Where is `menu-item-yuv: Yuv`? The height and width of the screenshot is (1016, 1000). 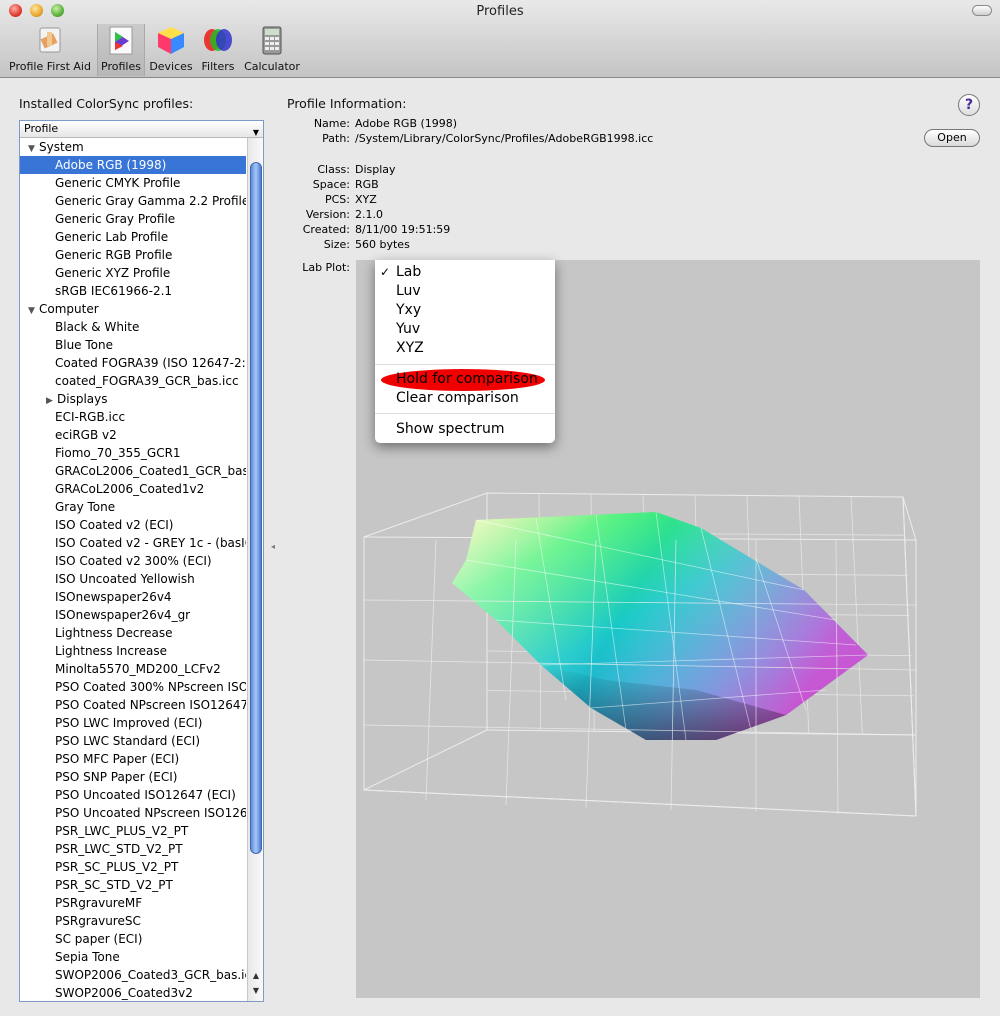
menu-item-yuv: Yuv is located at coordinates (465, 329).